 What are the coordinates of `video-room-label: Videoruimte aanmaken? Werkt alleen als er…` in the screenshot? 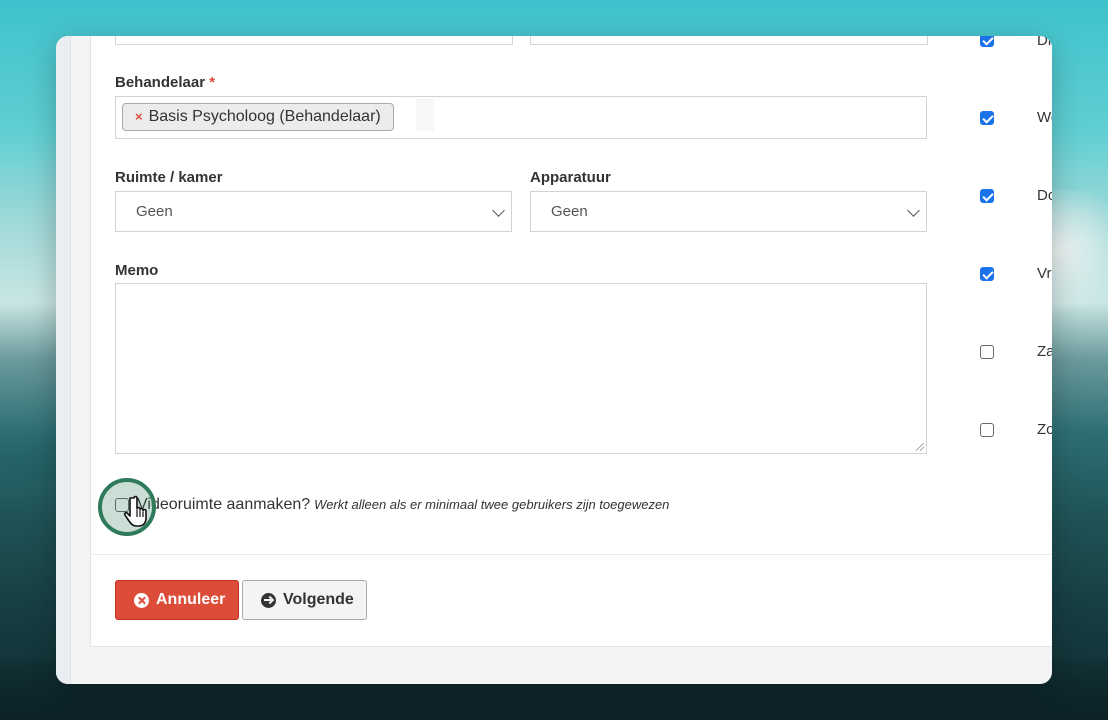 It's located at (403, 505).